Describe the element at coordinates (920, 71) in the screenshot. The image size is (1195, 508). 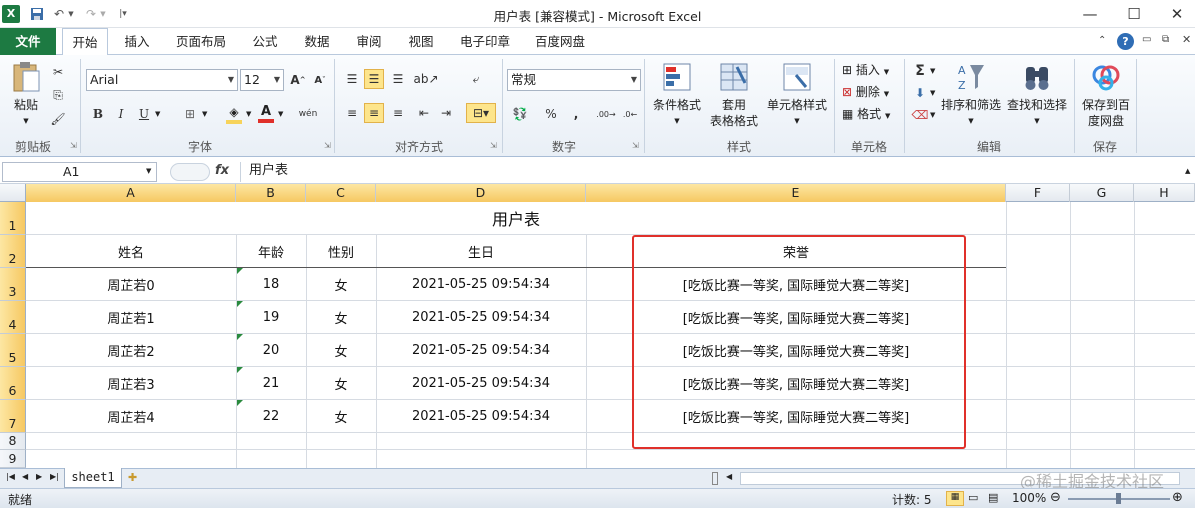
I see `autosum-button: Σ` at that location.